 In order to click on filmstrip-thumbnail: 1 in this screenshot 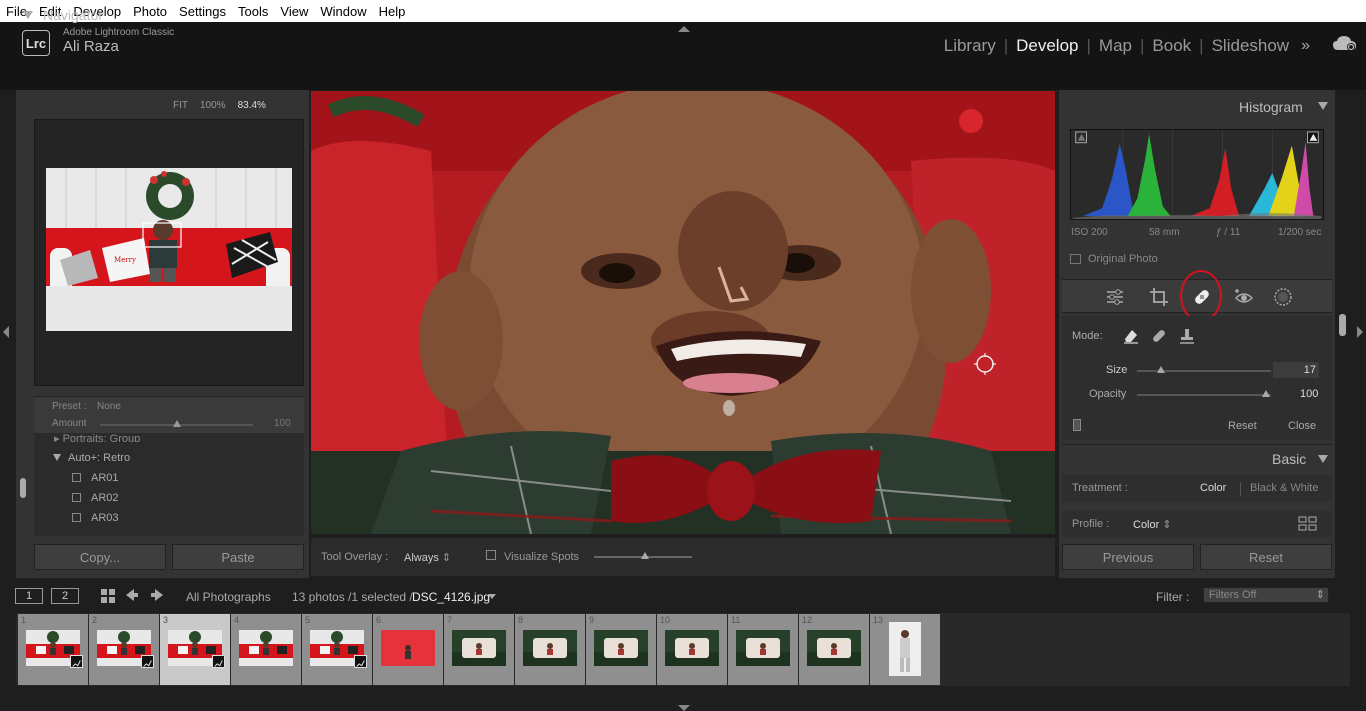, I will do `click(53, 649)`.